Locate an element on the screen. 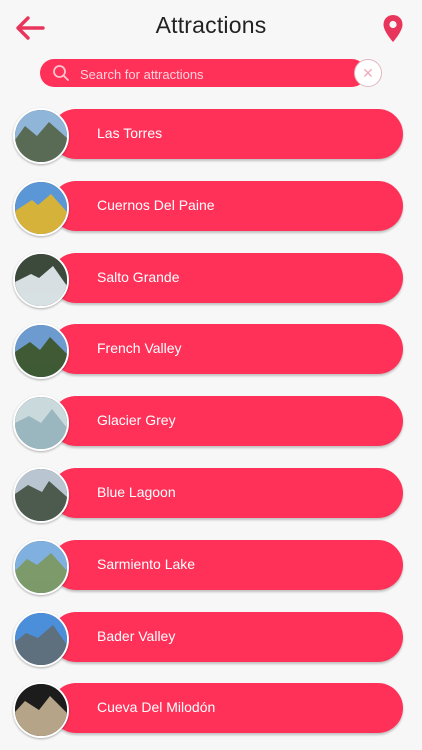 The image size is (422, 750). attraction-label: Cuernos Del Paine is located at coordinates (156, 204).